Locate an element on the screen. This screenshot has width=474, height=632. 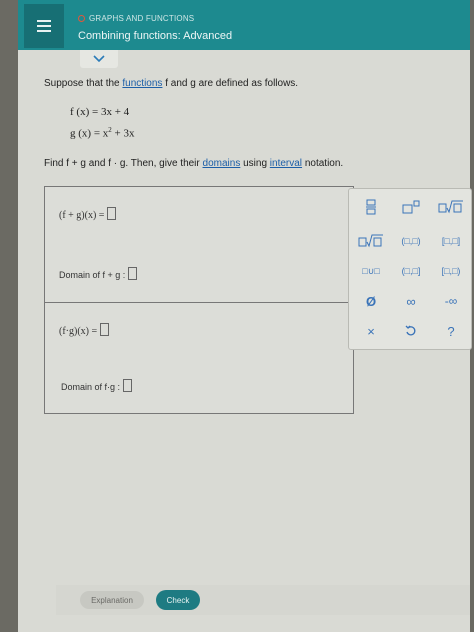
chevron-down-icon is located at coordinates (99, 59).